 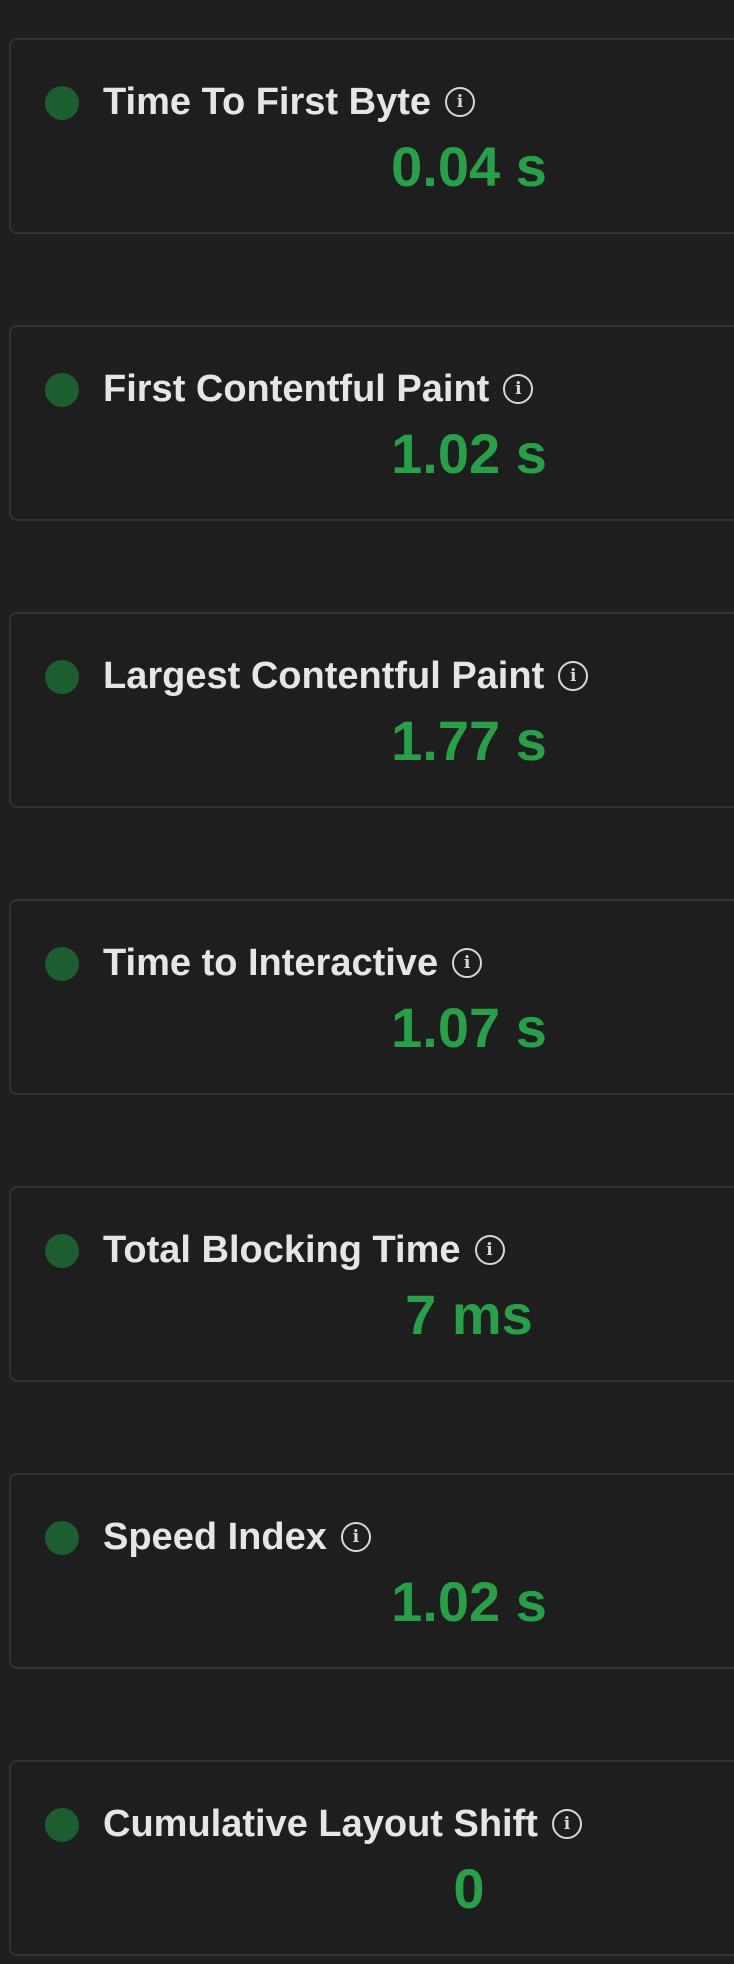 I want to click on metric-card-cls: Cumulative Layout Shift i 0, so click(x=371, y=1858).